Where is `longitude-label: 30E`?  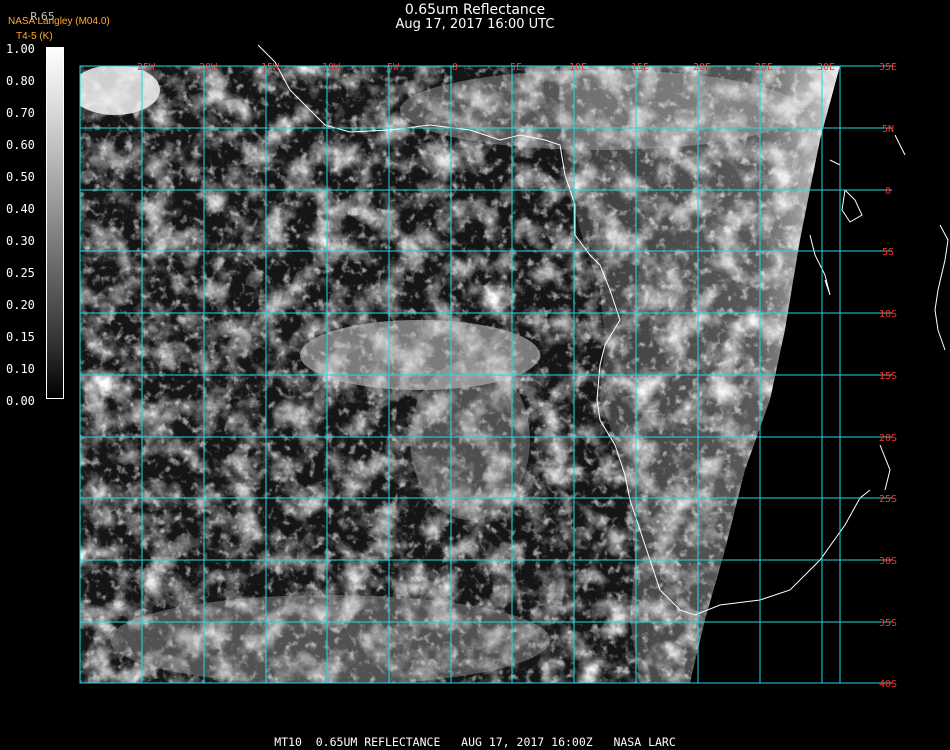
longitude-label: 30E is located at coordinates (826, 67).